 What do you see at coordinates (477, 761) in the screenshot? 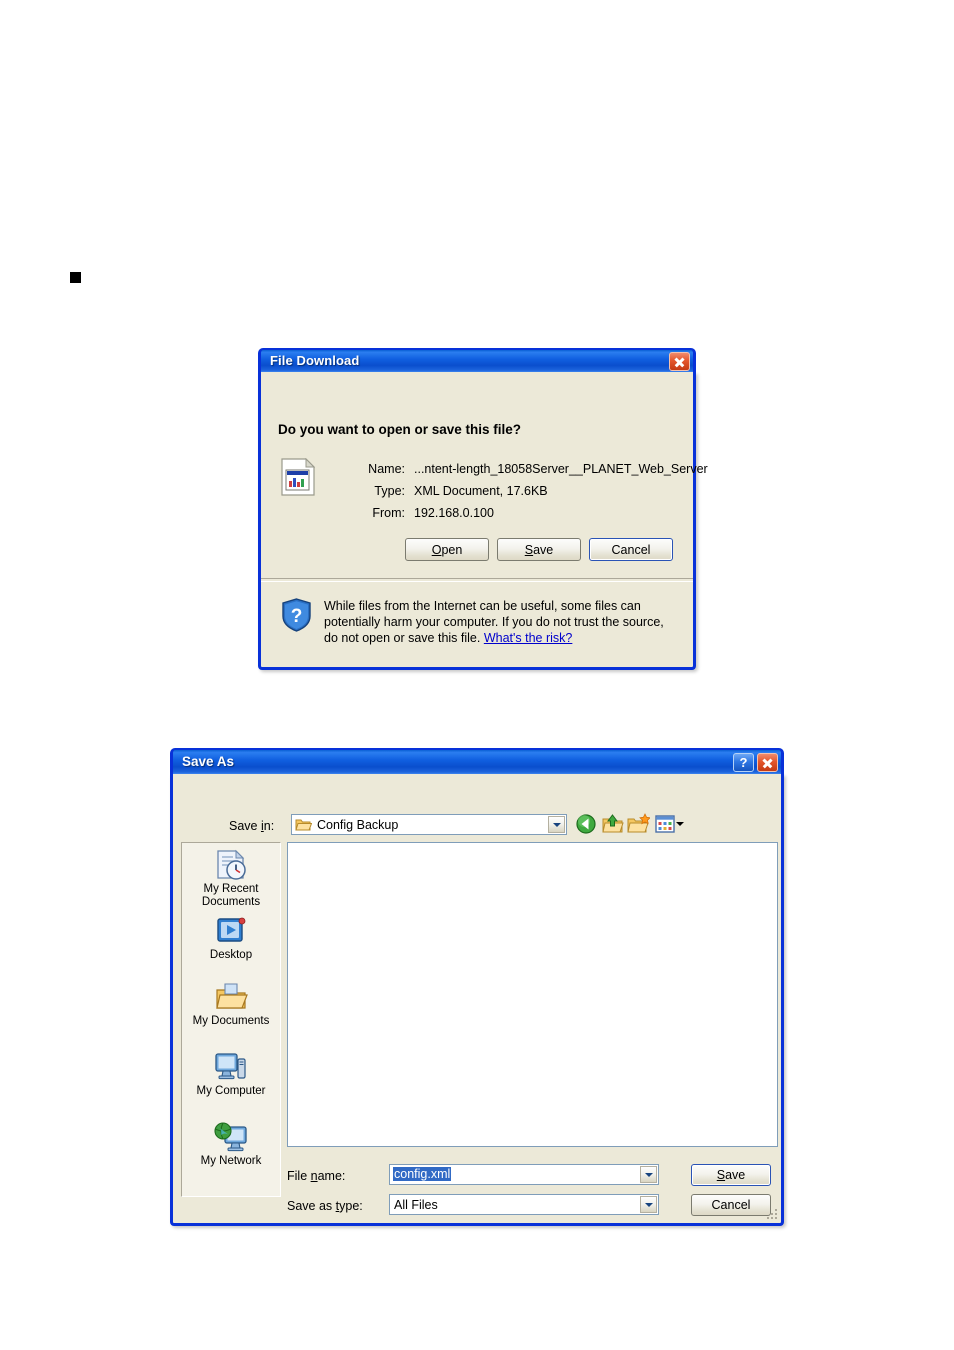
I see `save-as-titlebar: Save As ?` at bounding box center [477, 761].